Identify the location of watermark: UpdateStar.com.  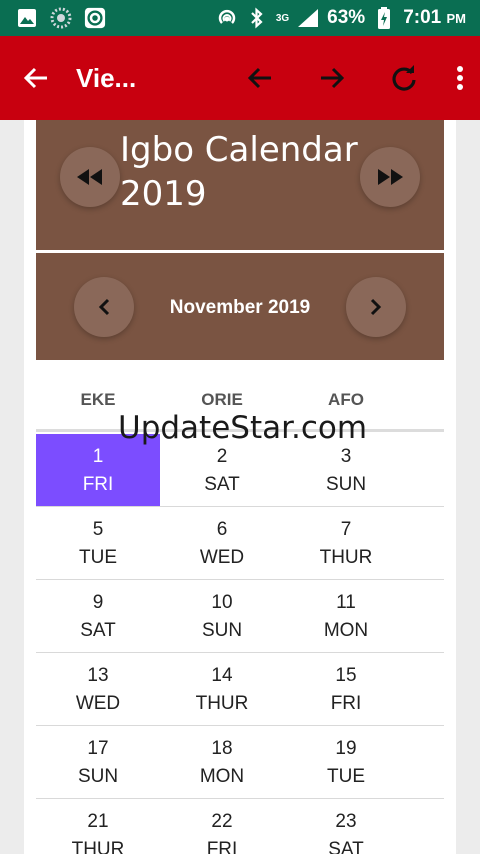
(243, 428).